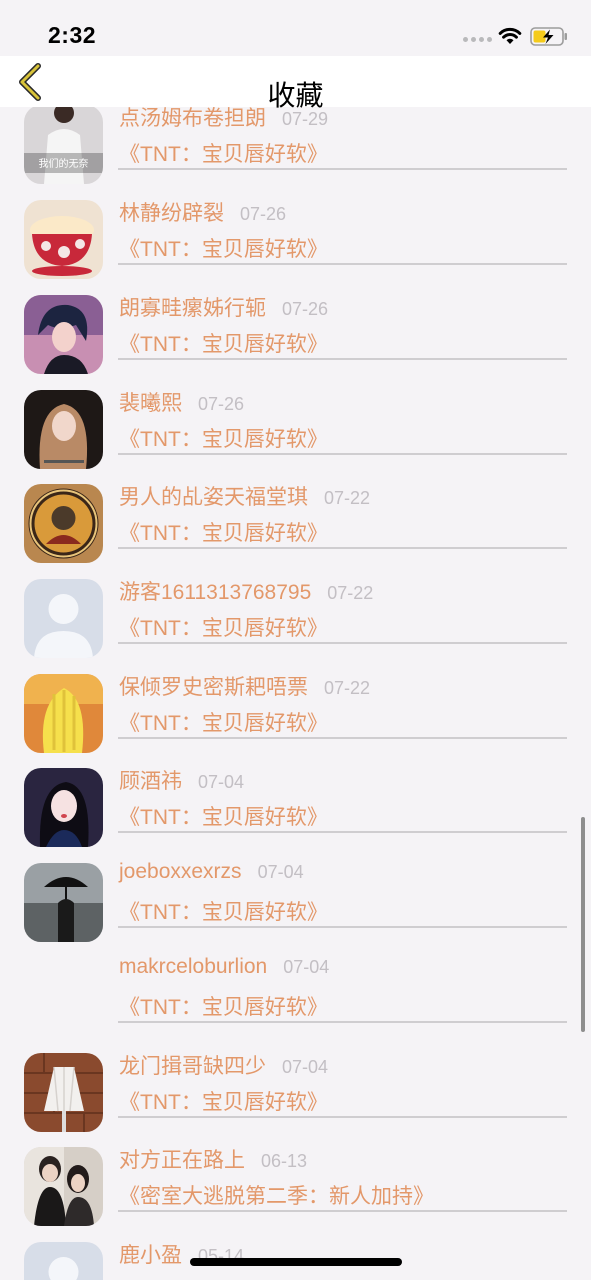 This screenshot has height=1280, width=591. I want to click on favorite-work-title: 《密室大逃脱第二季：新人加持》, so click(276, 1195).